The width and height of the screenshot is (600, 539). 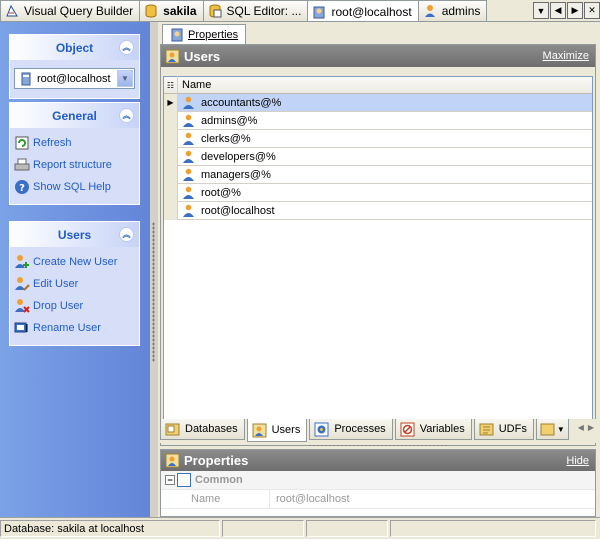 What do you see at coordinates (219, 480) in the screenshot?
I see `category-label: Common` at bounding box center [219, 480].